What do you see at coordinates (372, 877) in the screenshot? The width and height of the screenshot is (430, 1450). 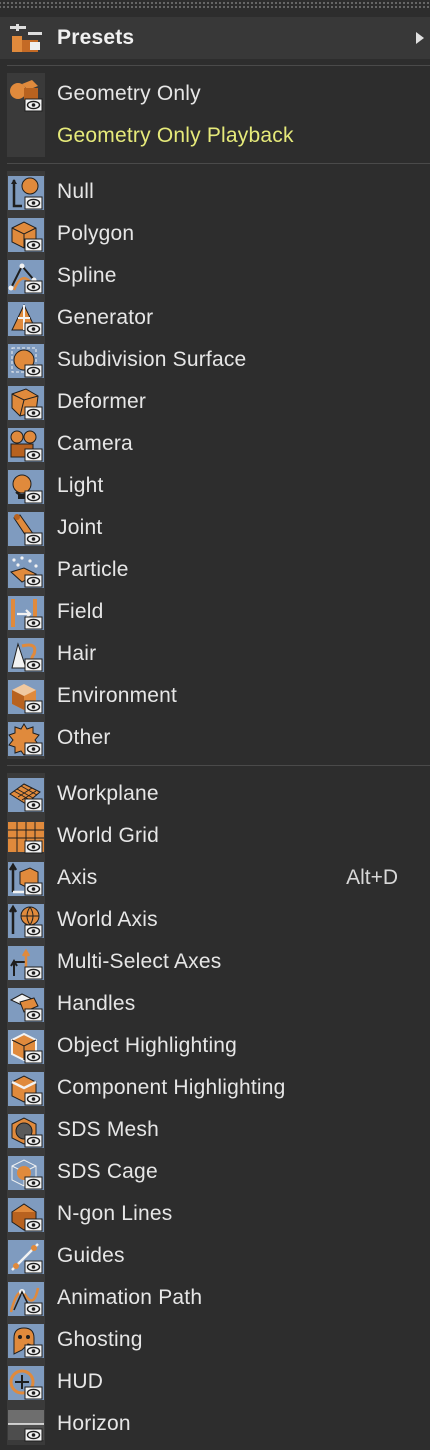 I see `shortcut-label: Alt+D` at bounding box center [372, 877].